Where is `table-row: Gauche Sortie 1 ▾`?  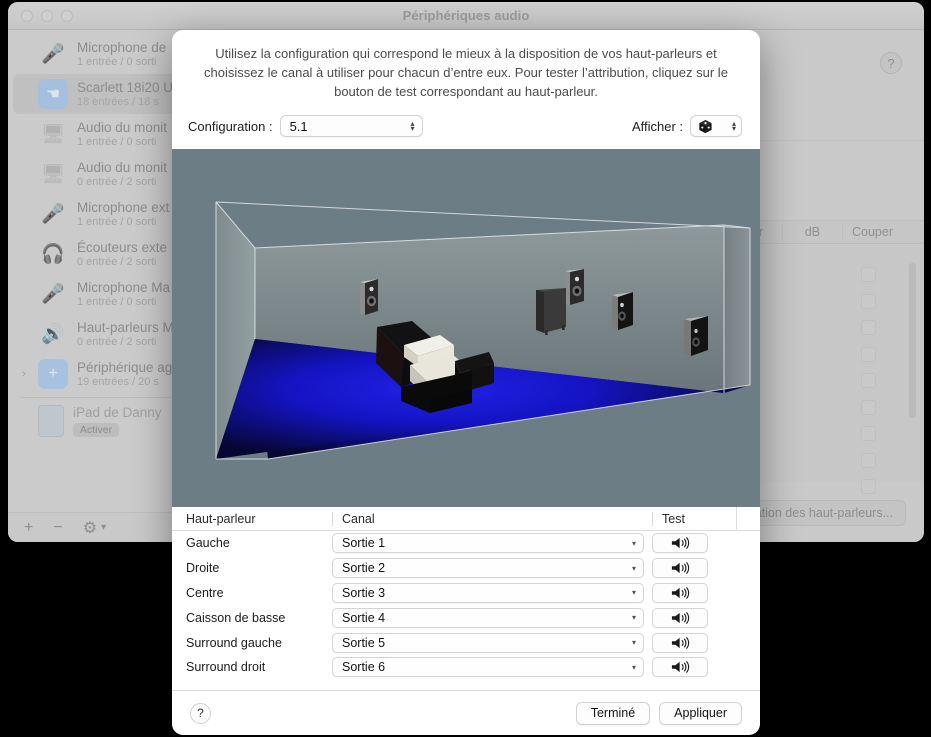
table-row: Gauche Sortie 1 ▾ is located at coordinates (466, 543).